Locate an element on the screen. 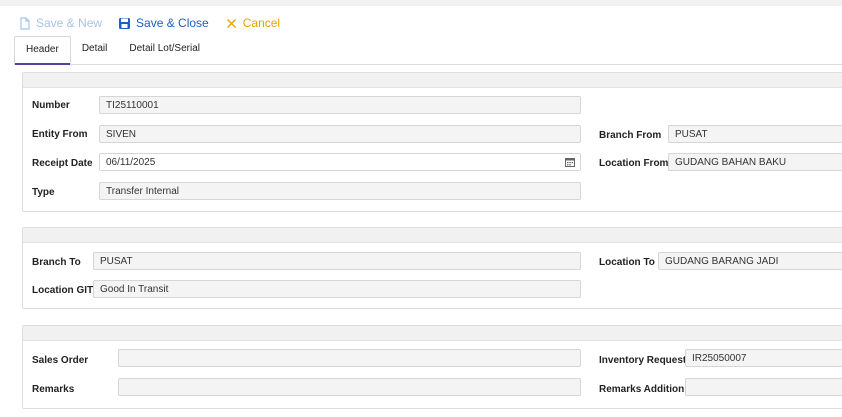 This screenshot has width=842, height=417. type-field: Transfer Internal is located at coordinates (340, 191).